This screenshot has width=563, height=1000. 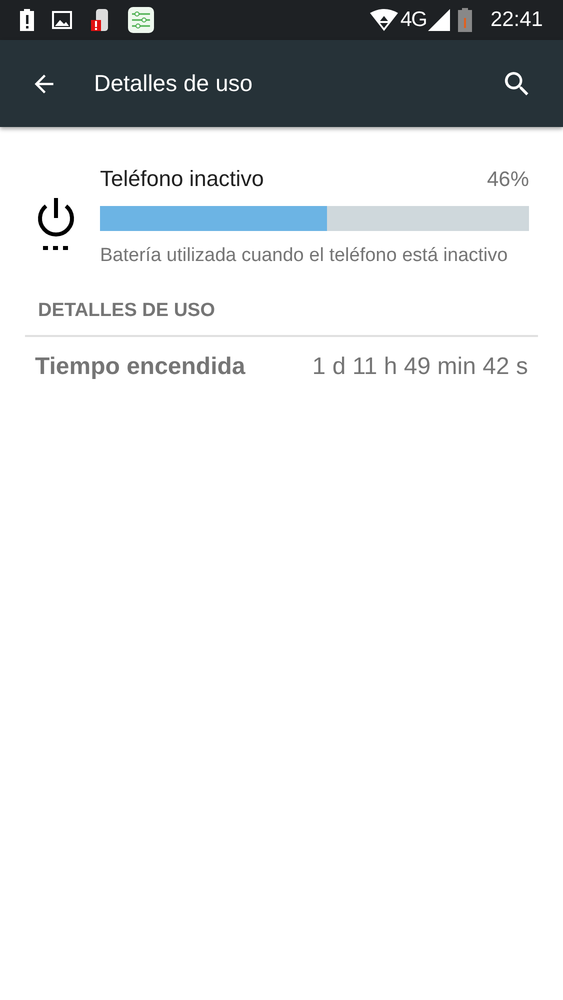 What do you see at coordinates (141, 20) in the screenshot?
I see `sliders-app-icon` at bounding box center [141, 20].